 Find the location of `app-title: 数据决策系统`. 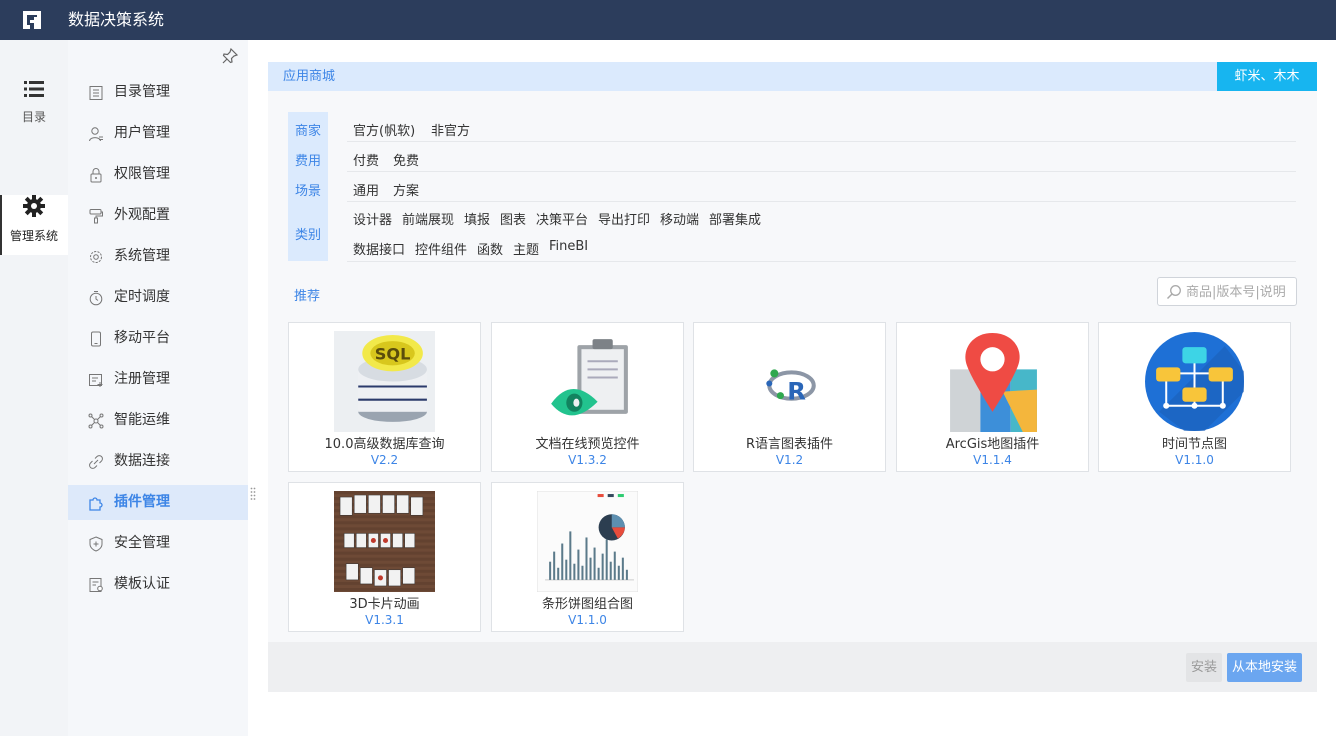

app-title: 数据决策系统 is located at coordinates (116, 19).